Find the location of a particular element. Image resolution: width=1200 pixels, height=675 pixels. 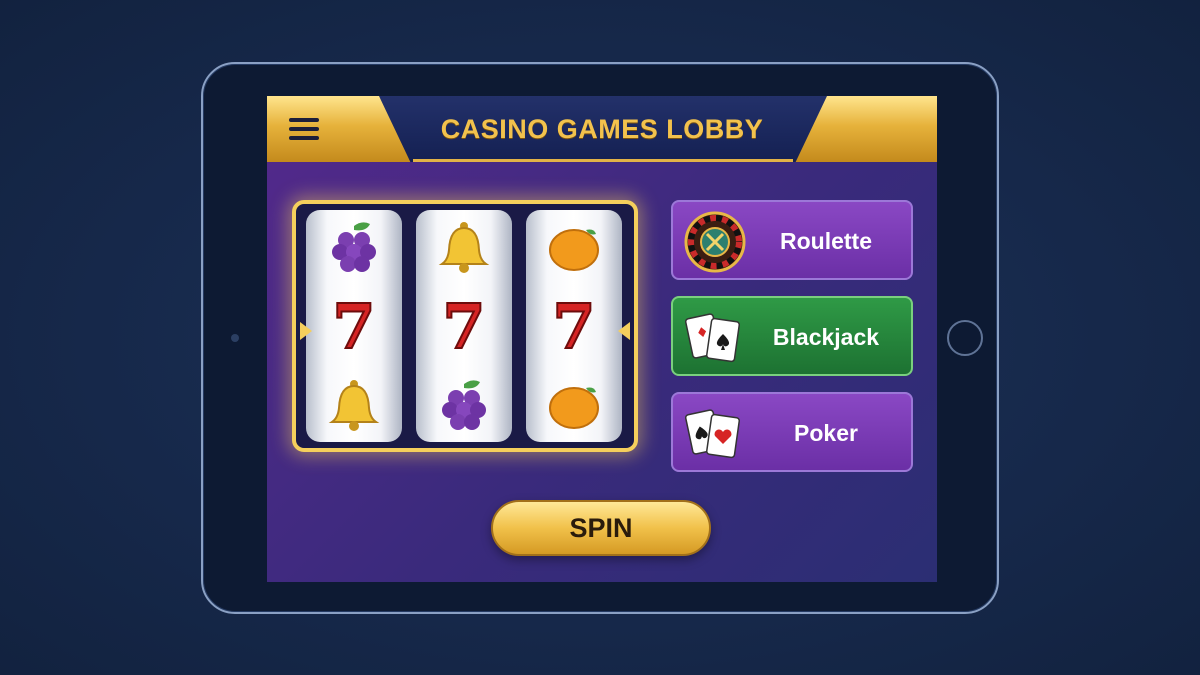

page-title: CASINO GAMES LOBBY is located at coordinates (602, 129).